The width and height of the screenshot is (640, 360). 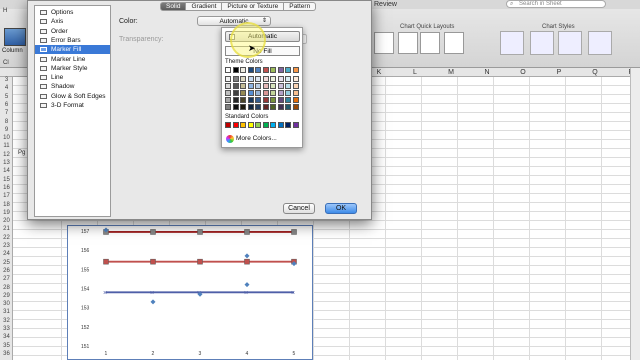 I want to click on row-number: 9, so click(x=6, y=130).